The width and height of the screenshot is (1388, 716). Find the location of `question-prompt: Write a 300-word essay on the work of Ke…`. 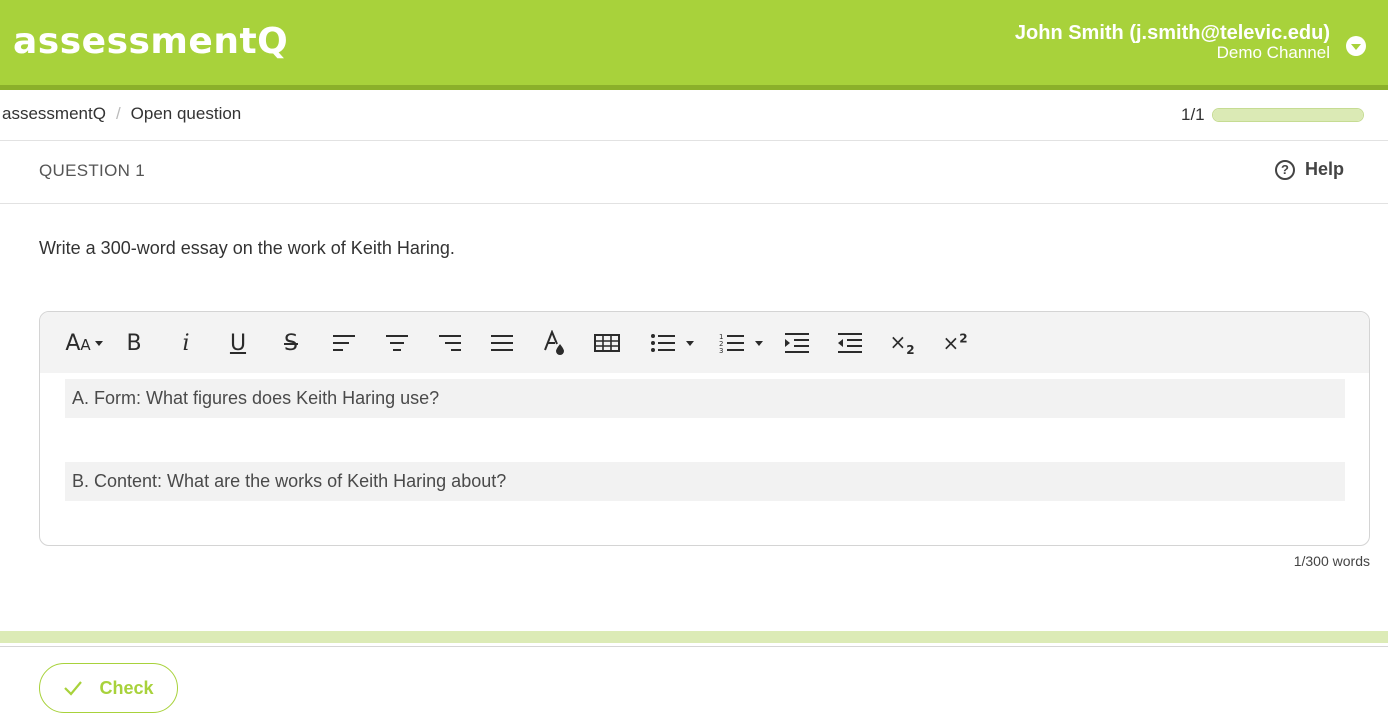

question-prompt: Write a 300-word essay on the work of Ke… is located at coordinates (247, 248).